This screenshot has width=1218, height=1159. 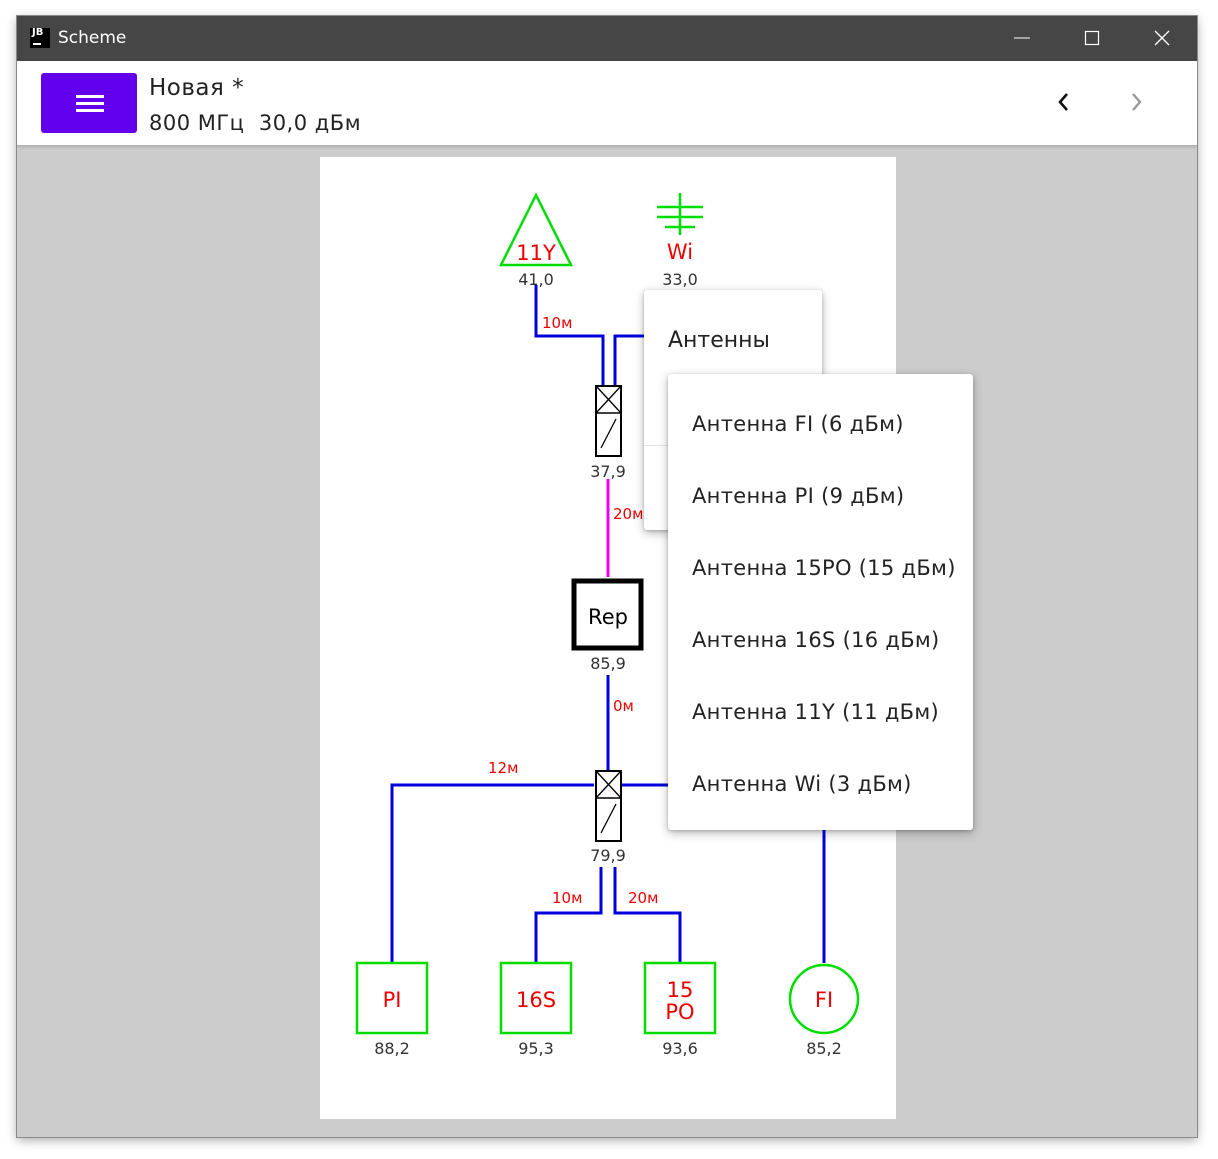 What do you see at coordinates (197, 88) in the screenshot?
I see `document-title: Новая *` at bounding box center [197, 88].